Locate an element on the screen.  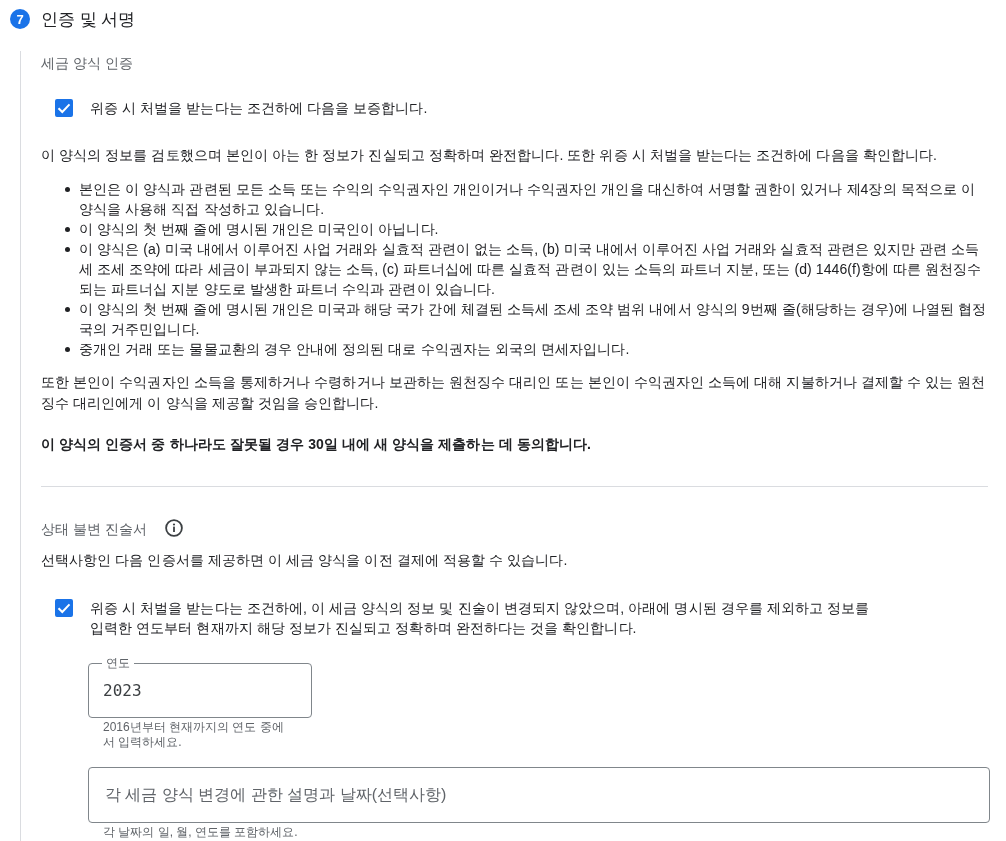
description-text: 선택사항인 다음 인증서를 제공하면 이 세금 양식을 이전 결제에 적용할 수 있습니다. is located at coordinates (305, 560).